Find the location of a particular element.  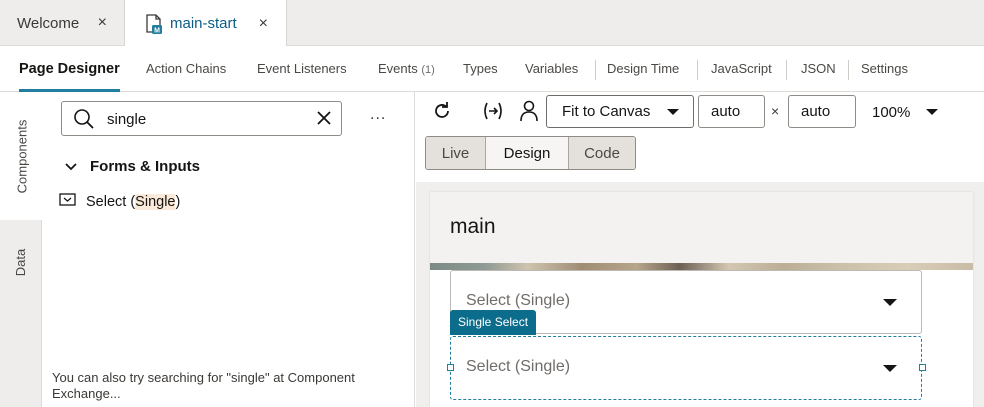

component-label-prefix: Select ( is located at coordinates (111, 202).